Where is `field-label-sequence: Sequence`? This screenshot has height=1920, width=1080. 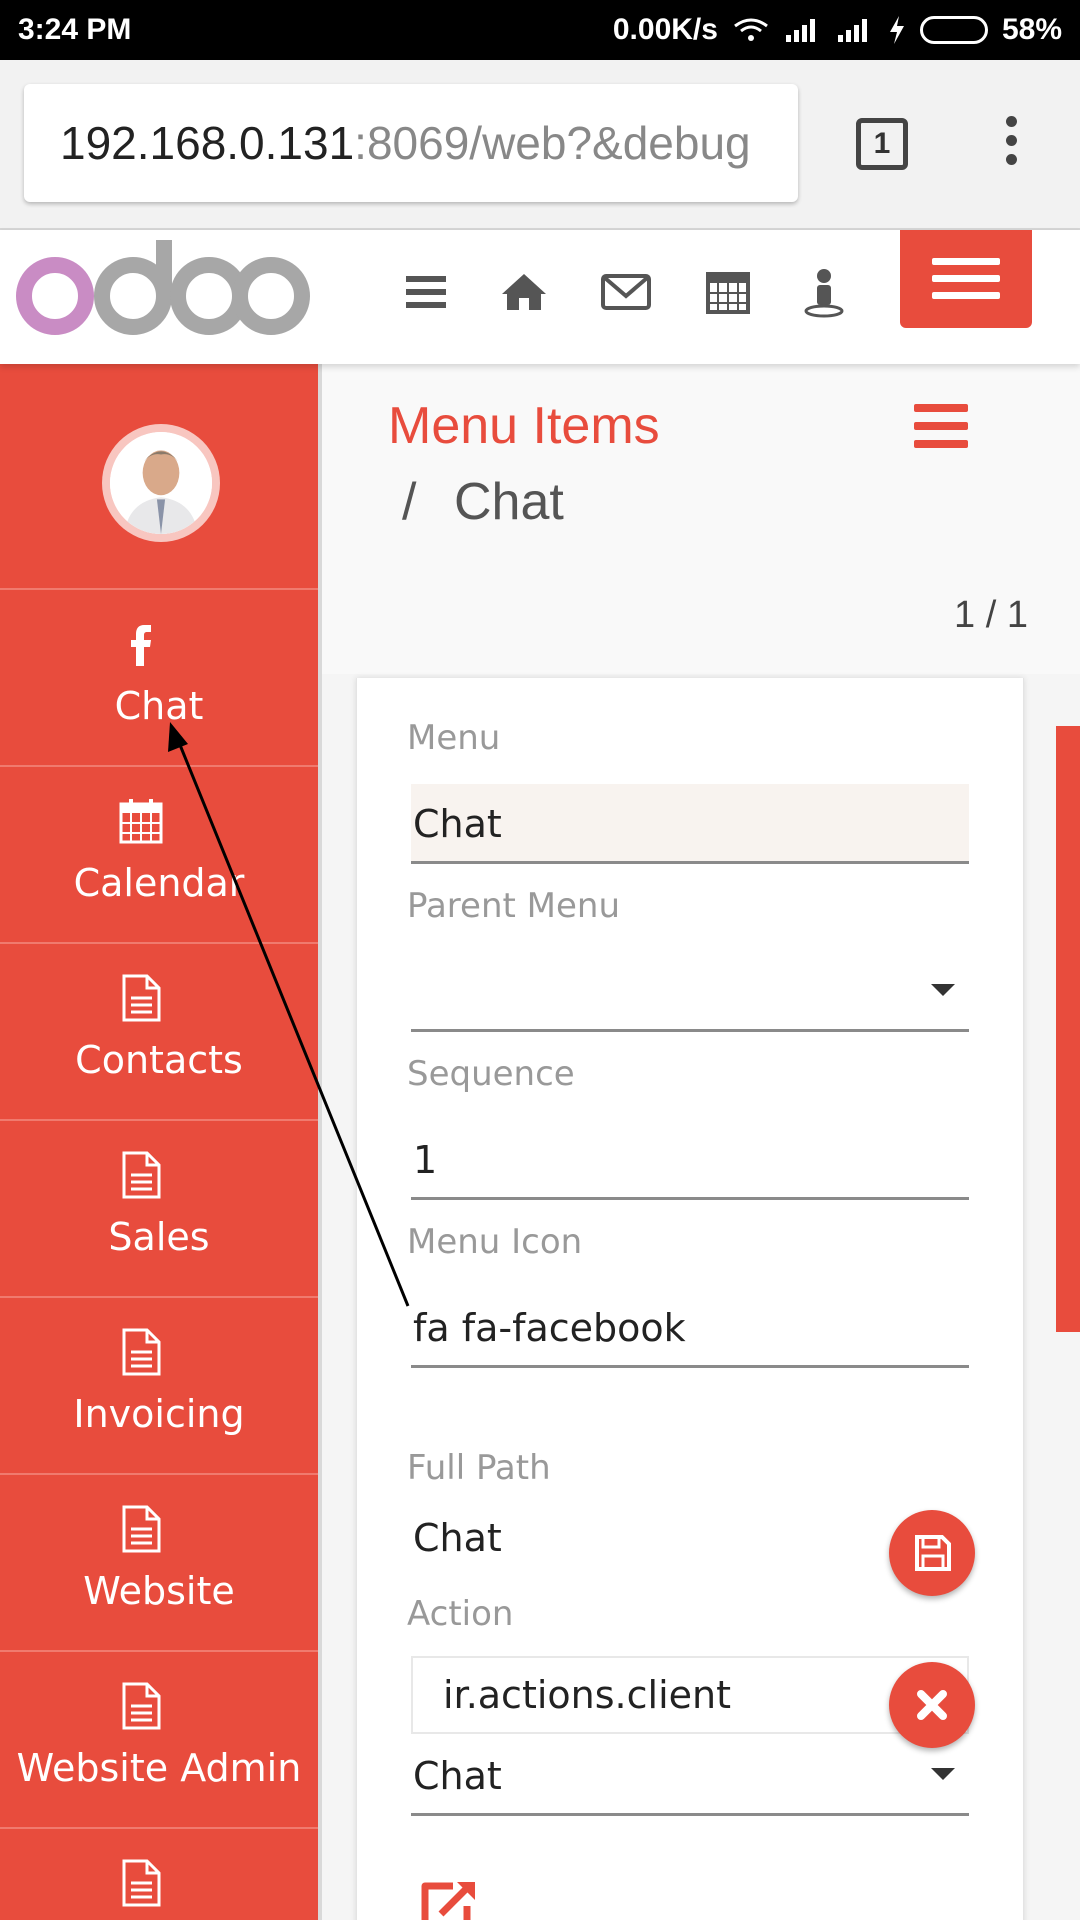
field-label-sequence: Sequence is located at coordinates (491, 1074).